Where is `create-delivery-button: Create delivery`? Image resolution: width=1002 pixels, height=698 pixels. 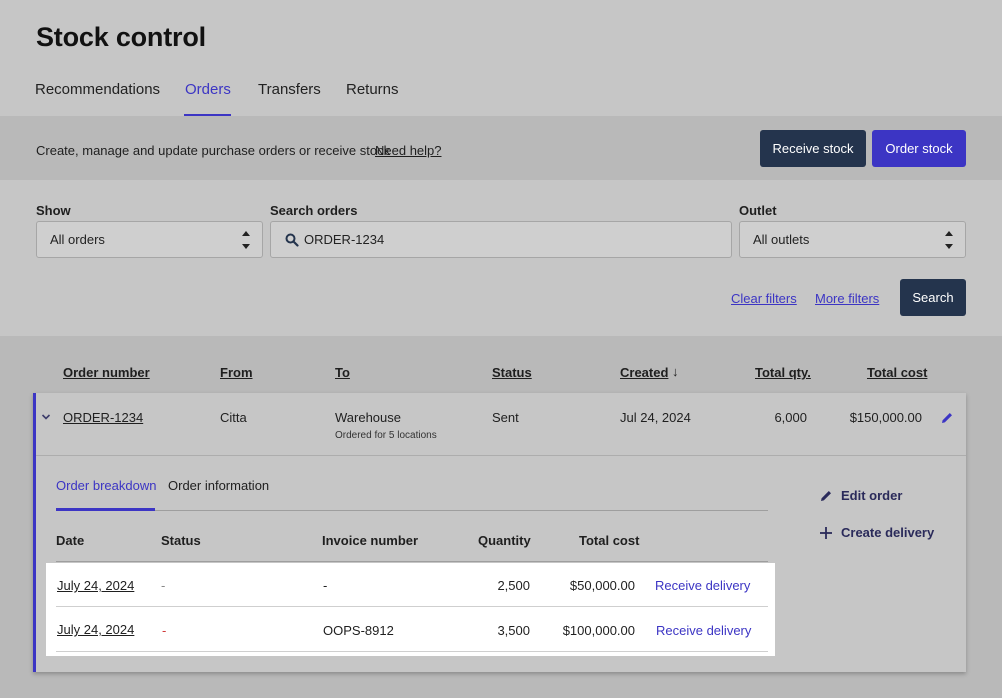
create-delivery-button: Create delivery is located at coordinates (887, 532).